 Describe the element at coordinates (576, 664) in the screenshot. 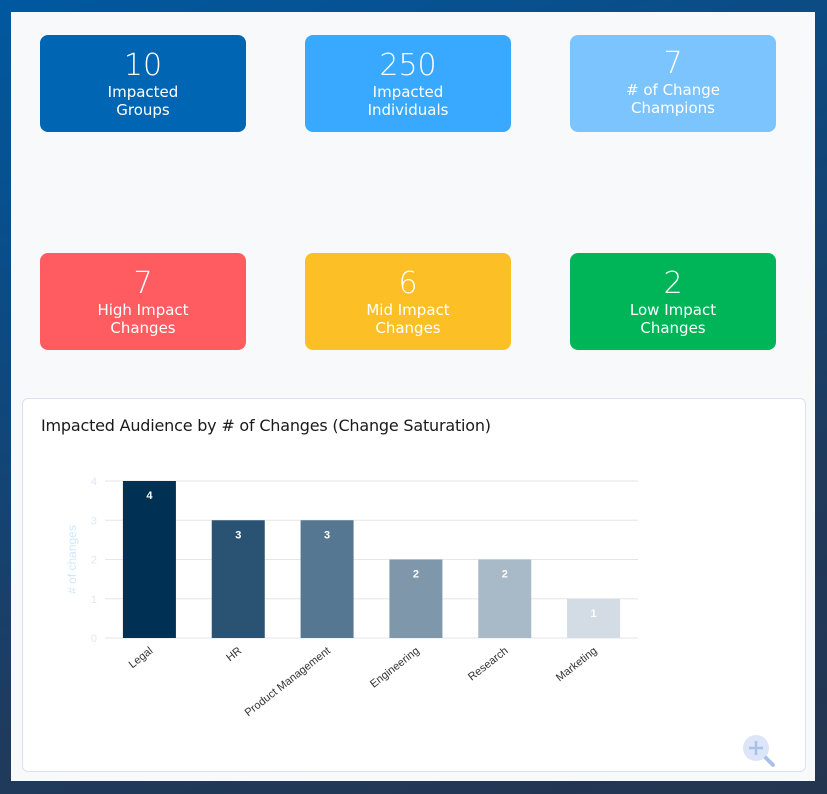

I see `x-tick-label: Marketing` at that location.